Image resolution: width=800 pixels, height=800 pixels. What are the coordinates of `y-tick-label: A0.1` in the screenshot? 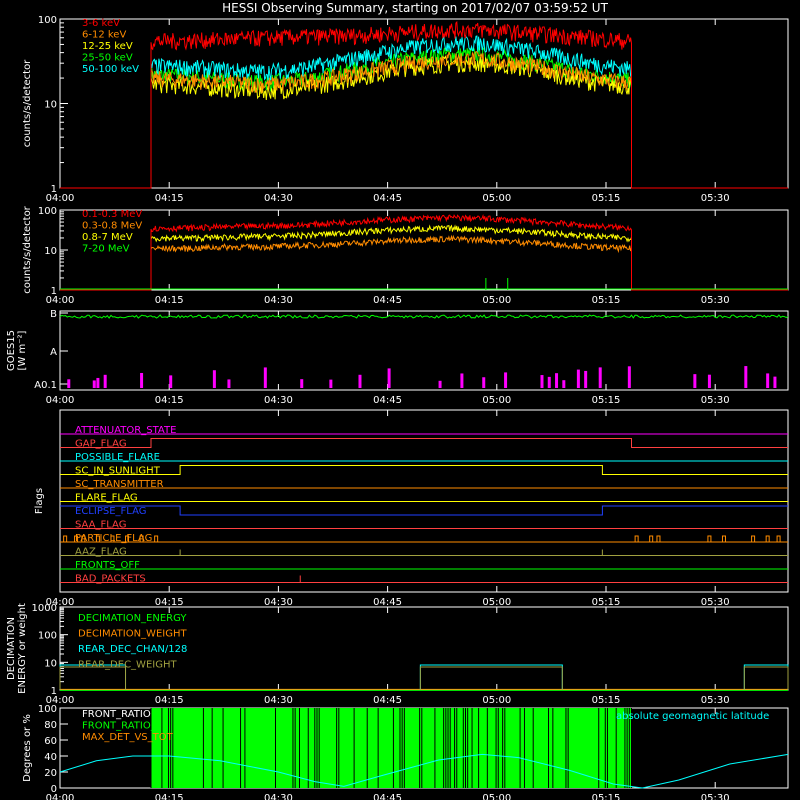 It's located at (45, 385).